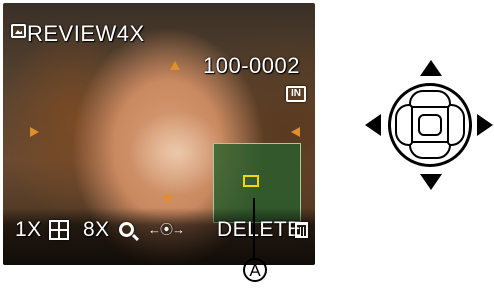  Describe the element at coordinates (373, 125) in the screenshot. I see `arrow-left-icon` at that location.